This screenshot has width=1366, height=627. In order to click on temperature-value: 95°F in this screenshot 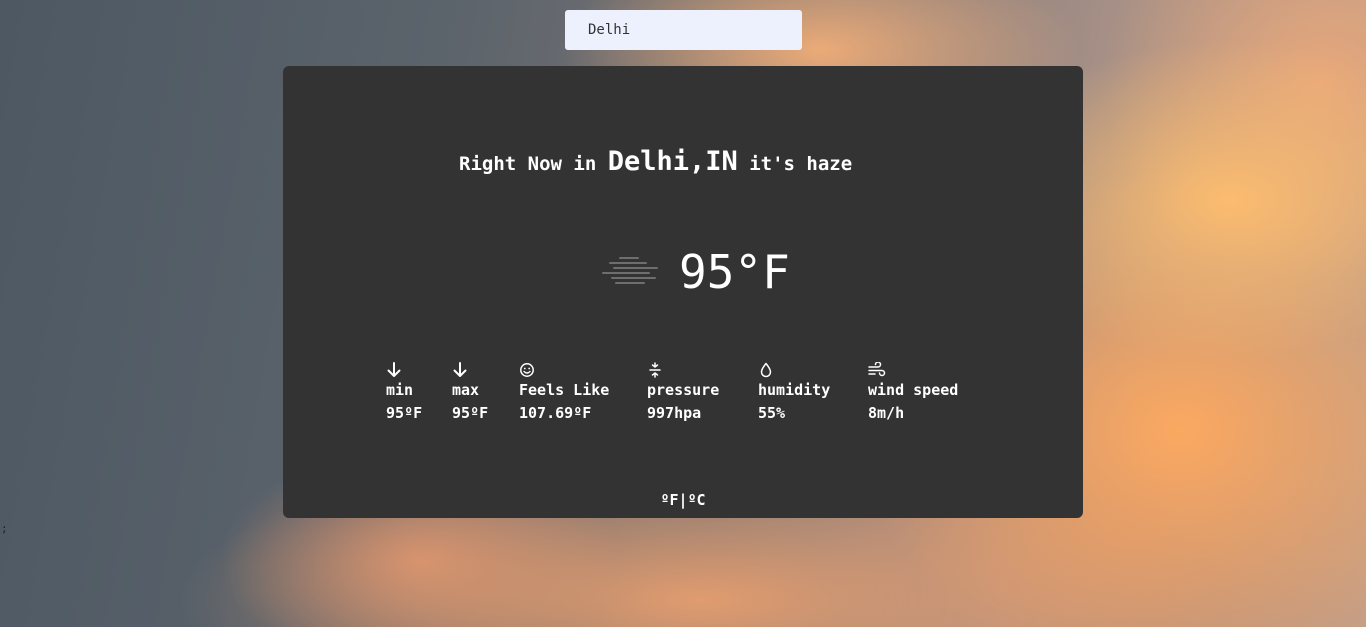, I will do `click(734, 272)`.